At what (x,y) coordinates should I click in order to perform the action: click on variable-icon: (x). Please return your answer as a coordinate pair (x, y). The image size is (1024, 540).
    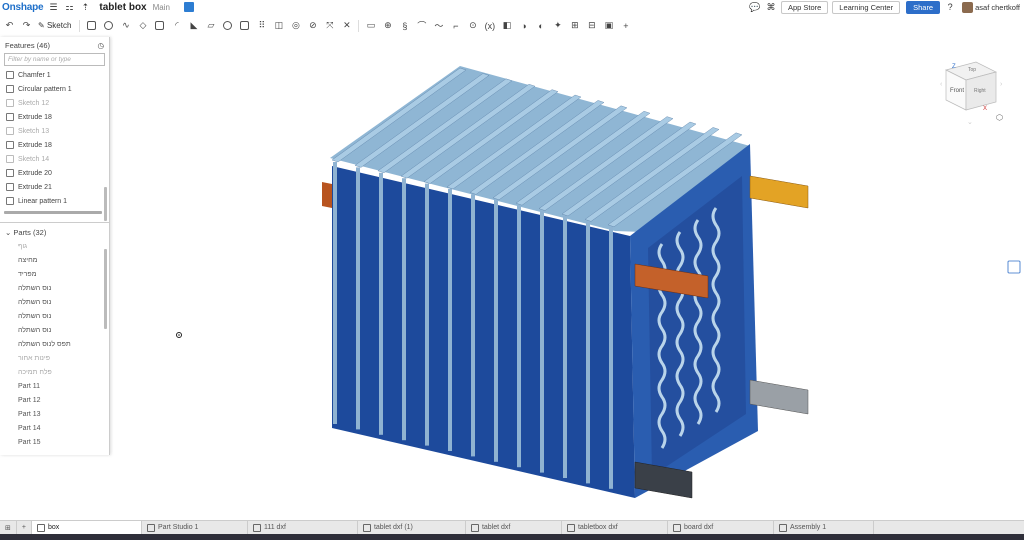
    Looking at the image, I should click on (490, 25).